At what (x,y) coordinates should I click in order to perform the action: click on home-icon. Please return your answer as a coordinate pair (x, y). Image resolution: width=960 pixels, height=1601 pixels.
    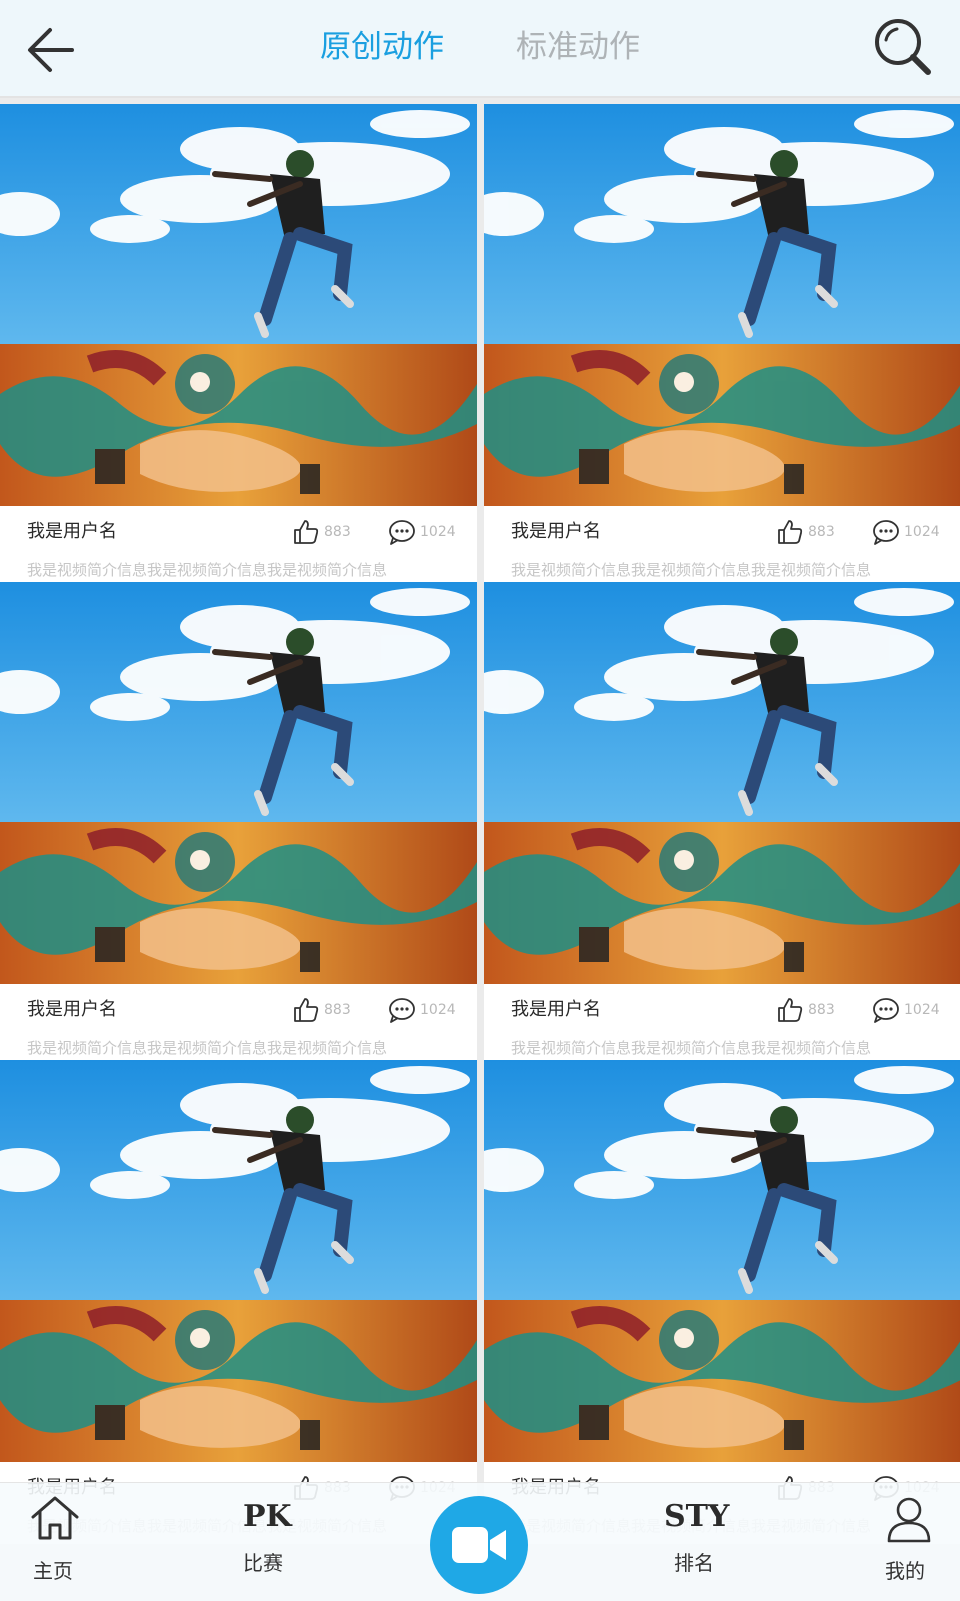
    Looking at the image, I should click on (55, 1518).